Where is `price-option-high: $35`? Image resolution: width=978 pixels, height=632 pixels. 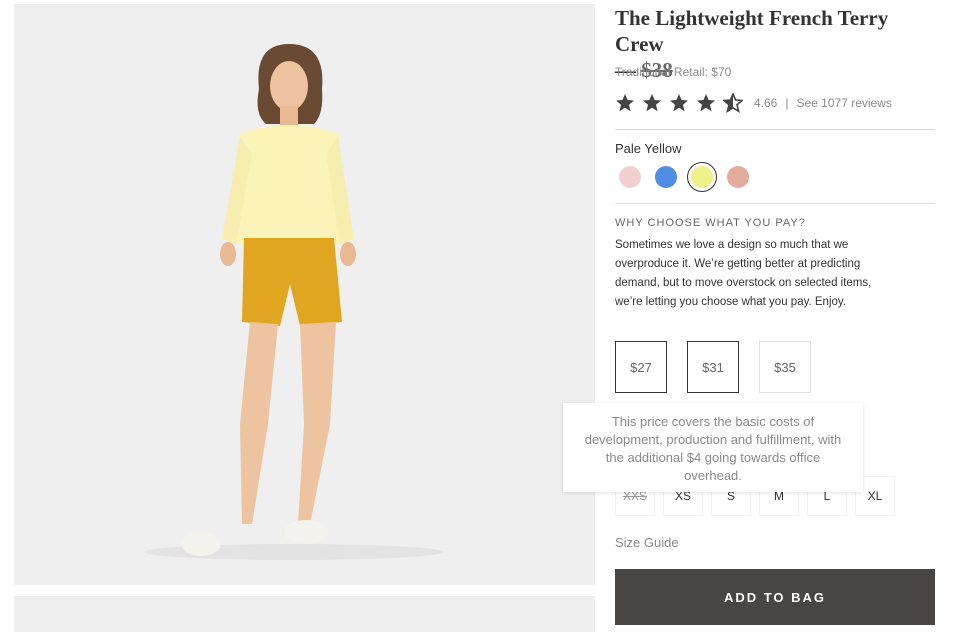
price-option-high: $35 is located at coordinates (785, 367).